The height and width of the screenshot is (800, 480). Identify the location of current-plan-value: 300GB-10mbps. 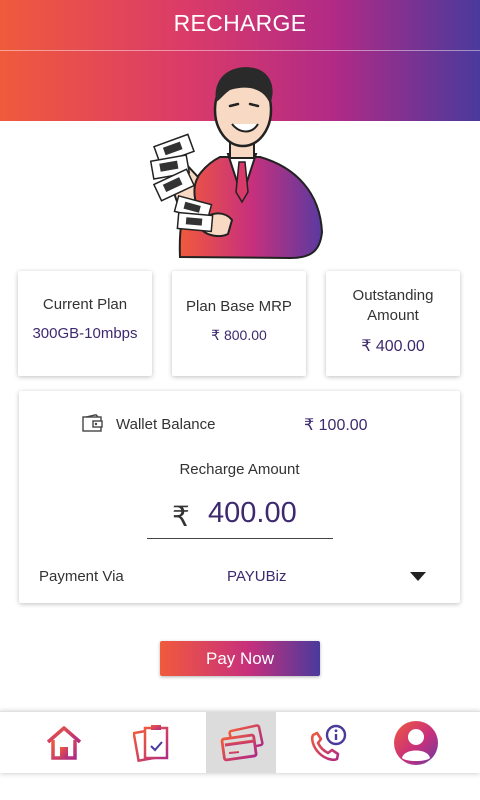
(85, 333).